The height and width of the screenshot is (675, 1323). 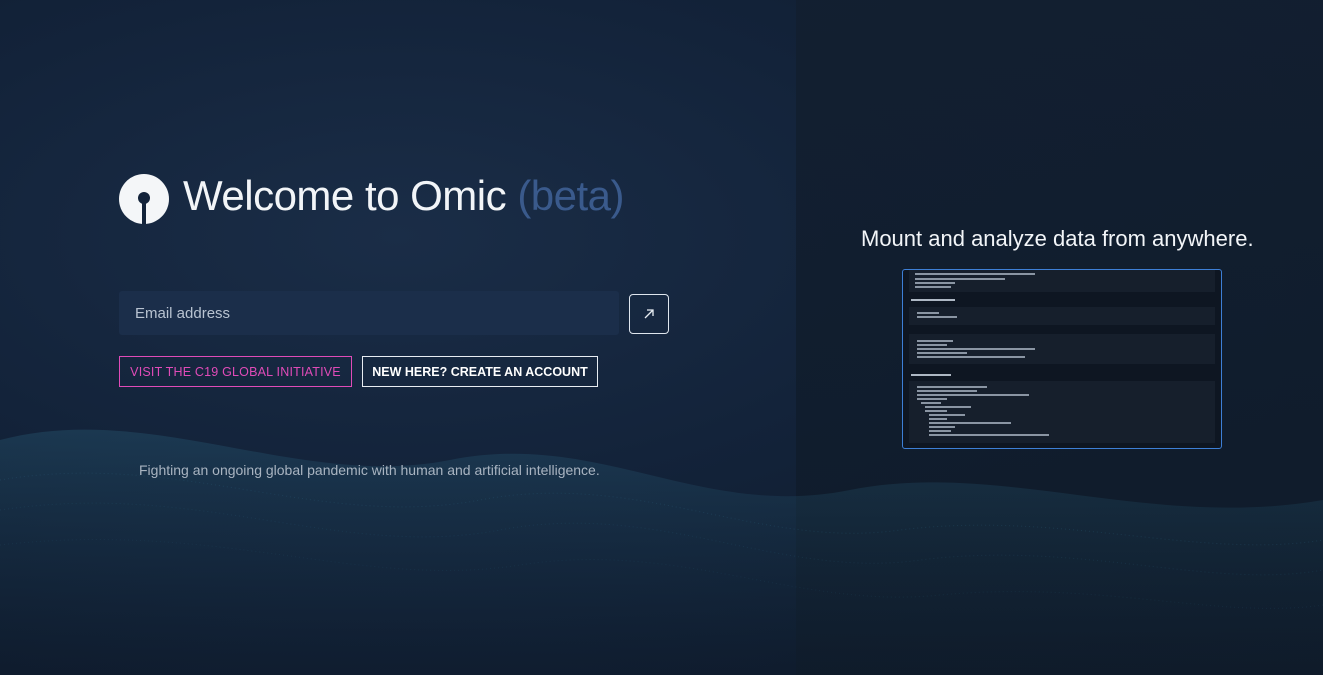 I want to click on data-preview-screenshot, so click(x=1062, y=359).